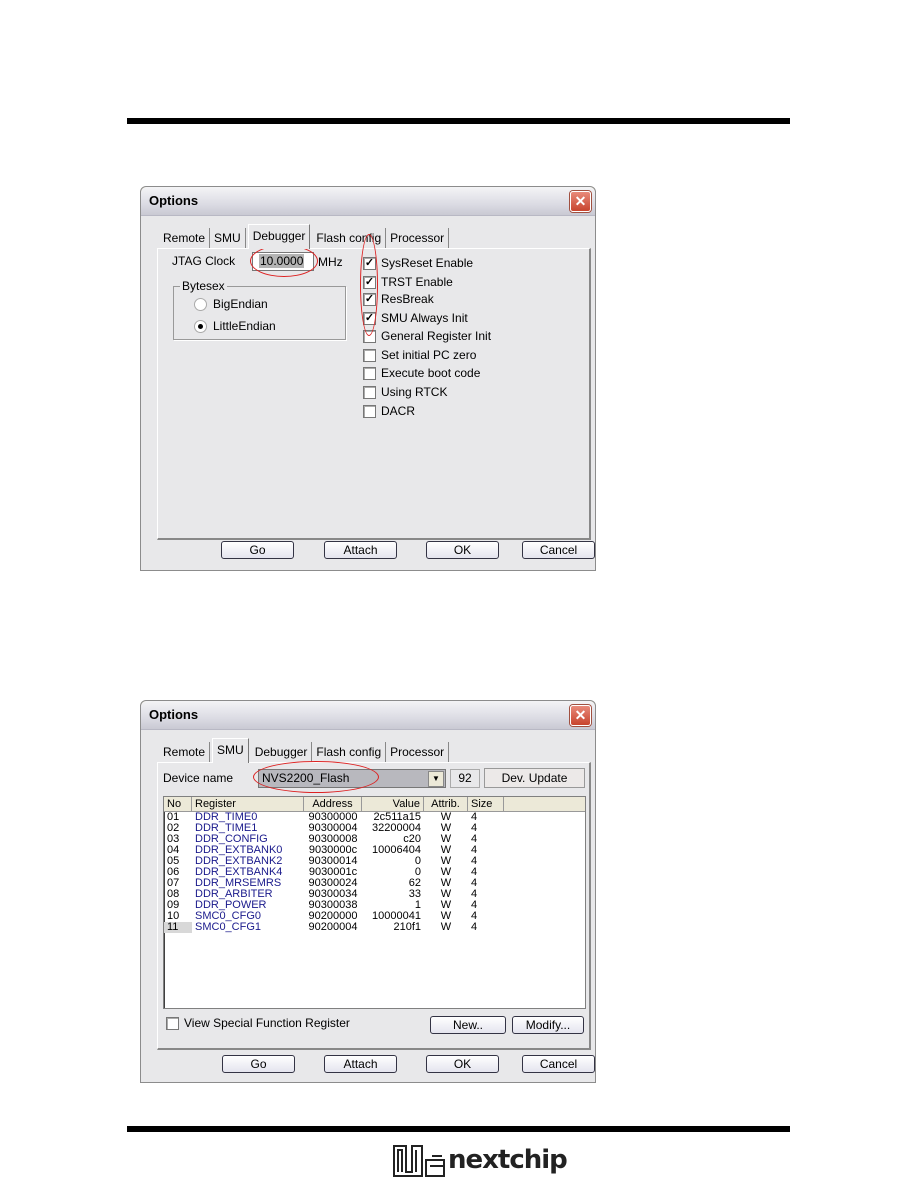 This screenshot has height=1188, width=918. What do you see at coordinates (417, 872) in the screenshot?
I see `cell-value: 0` at bounding box center [417, 872].